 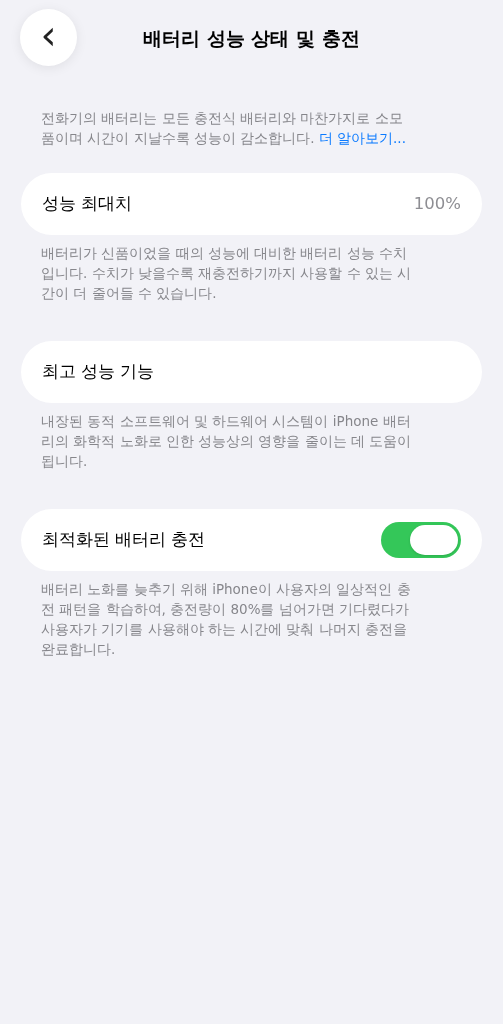 I want to click on row-value: 100%, so click(x=437, y=203).